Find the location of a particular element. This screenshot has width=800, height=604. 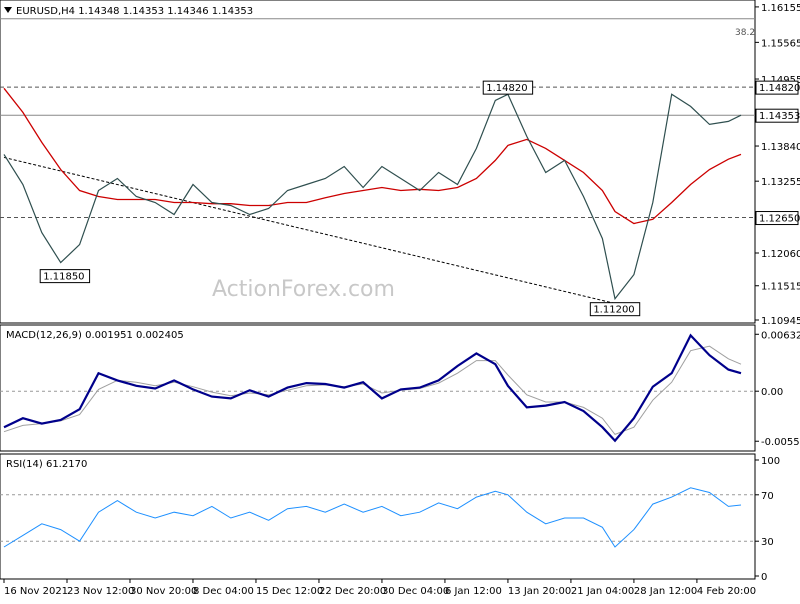

price-annotation-label: 1.14820 is located at coordinates (506, 88).